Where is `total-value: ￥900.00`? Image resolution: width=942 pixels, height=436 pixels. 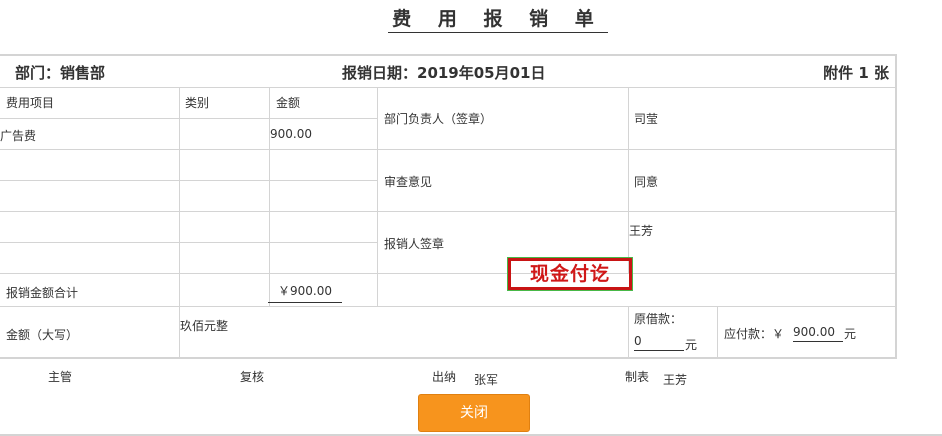 total-value: ￥900.00 is located at coordinates (305, 292).